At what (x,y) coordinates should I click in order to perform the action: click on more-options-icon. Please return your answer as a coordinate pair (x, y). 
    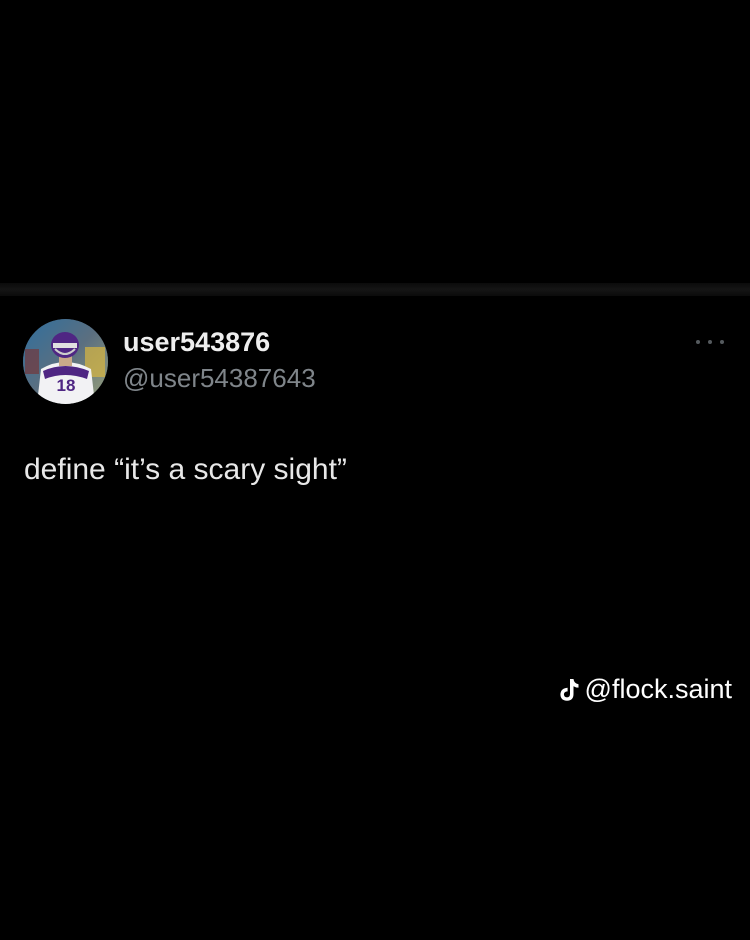
    Looking at the image, I should click on (710, 342).